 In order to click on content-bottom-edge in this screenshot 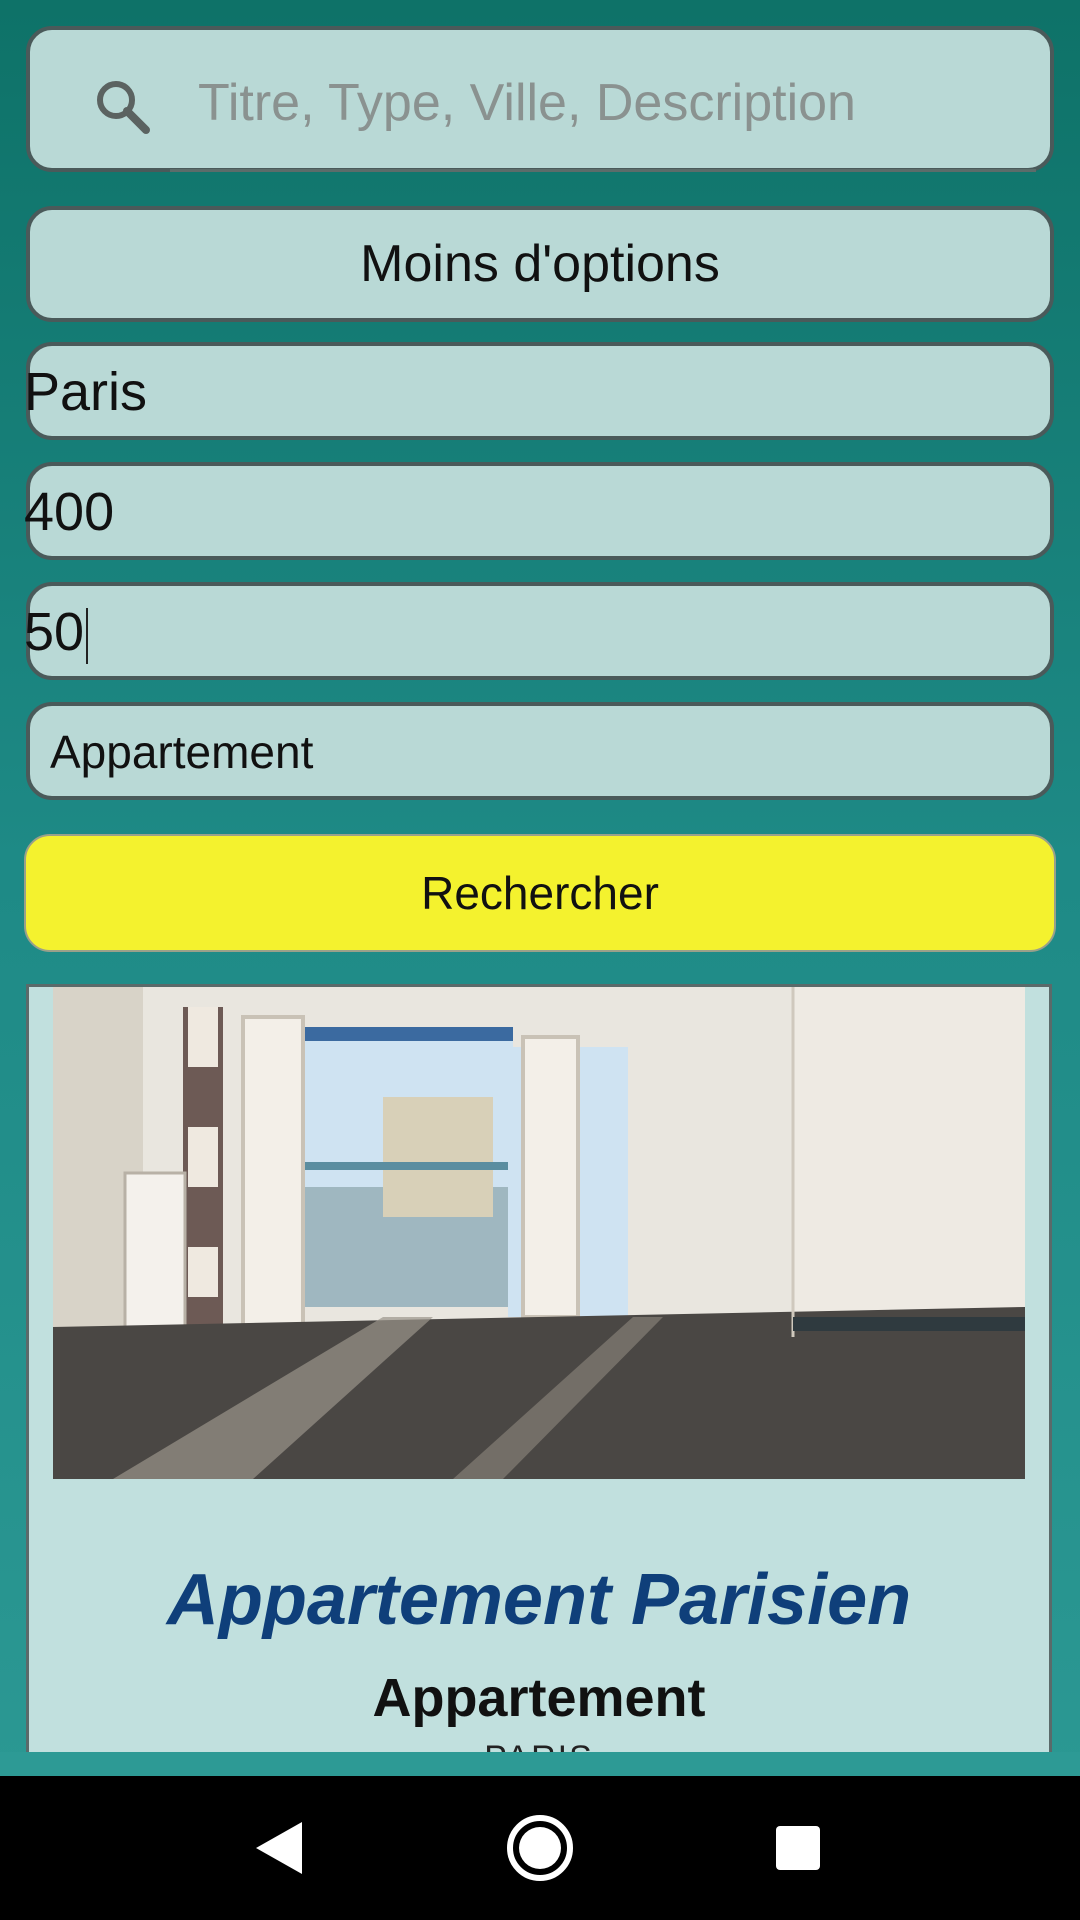, I will do `click(540, 1764)`.